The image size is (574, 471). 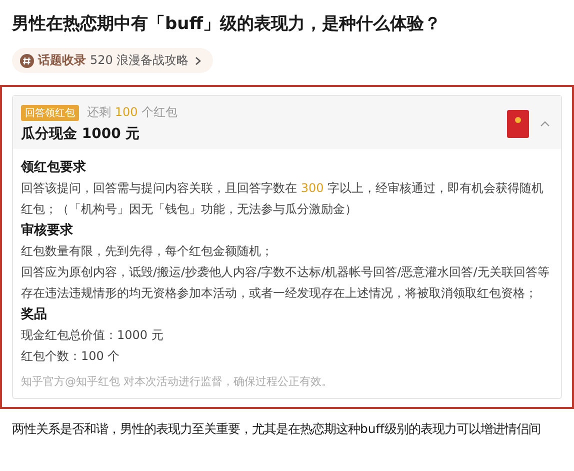 What do you see at coordinates (518, 124) in the screenshot?
I see `envelope-icon` at bounding box center [518, 124].